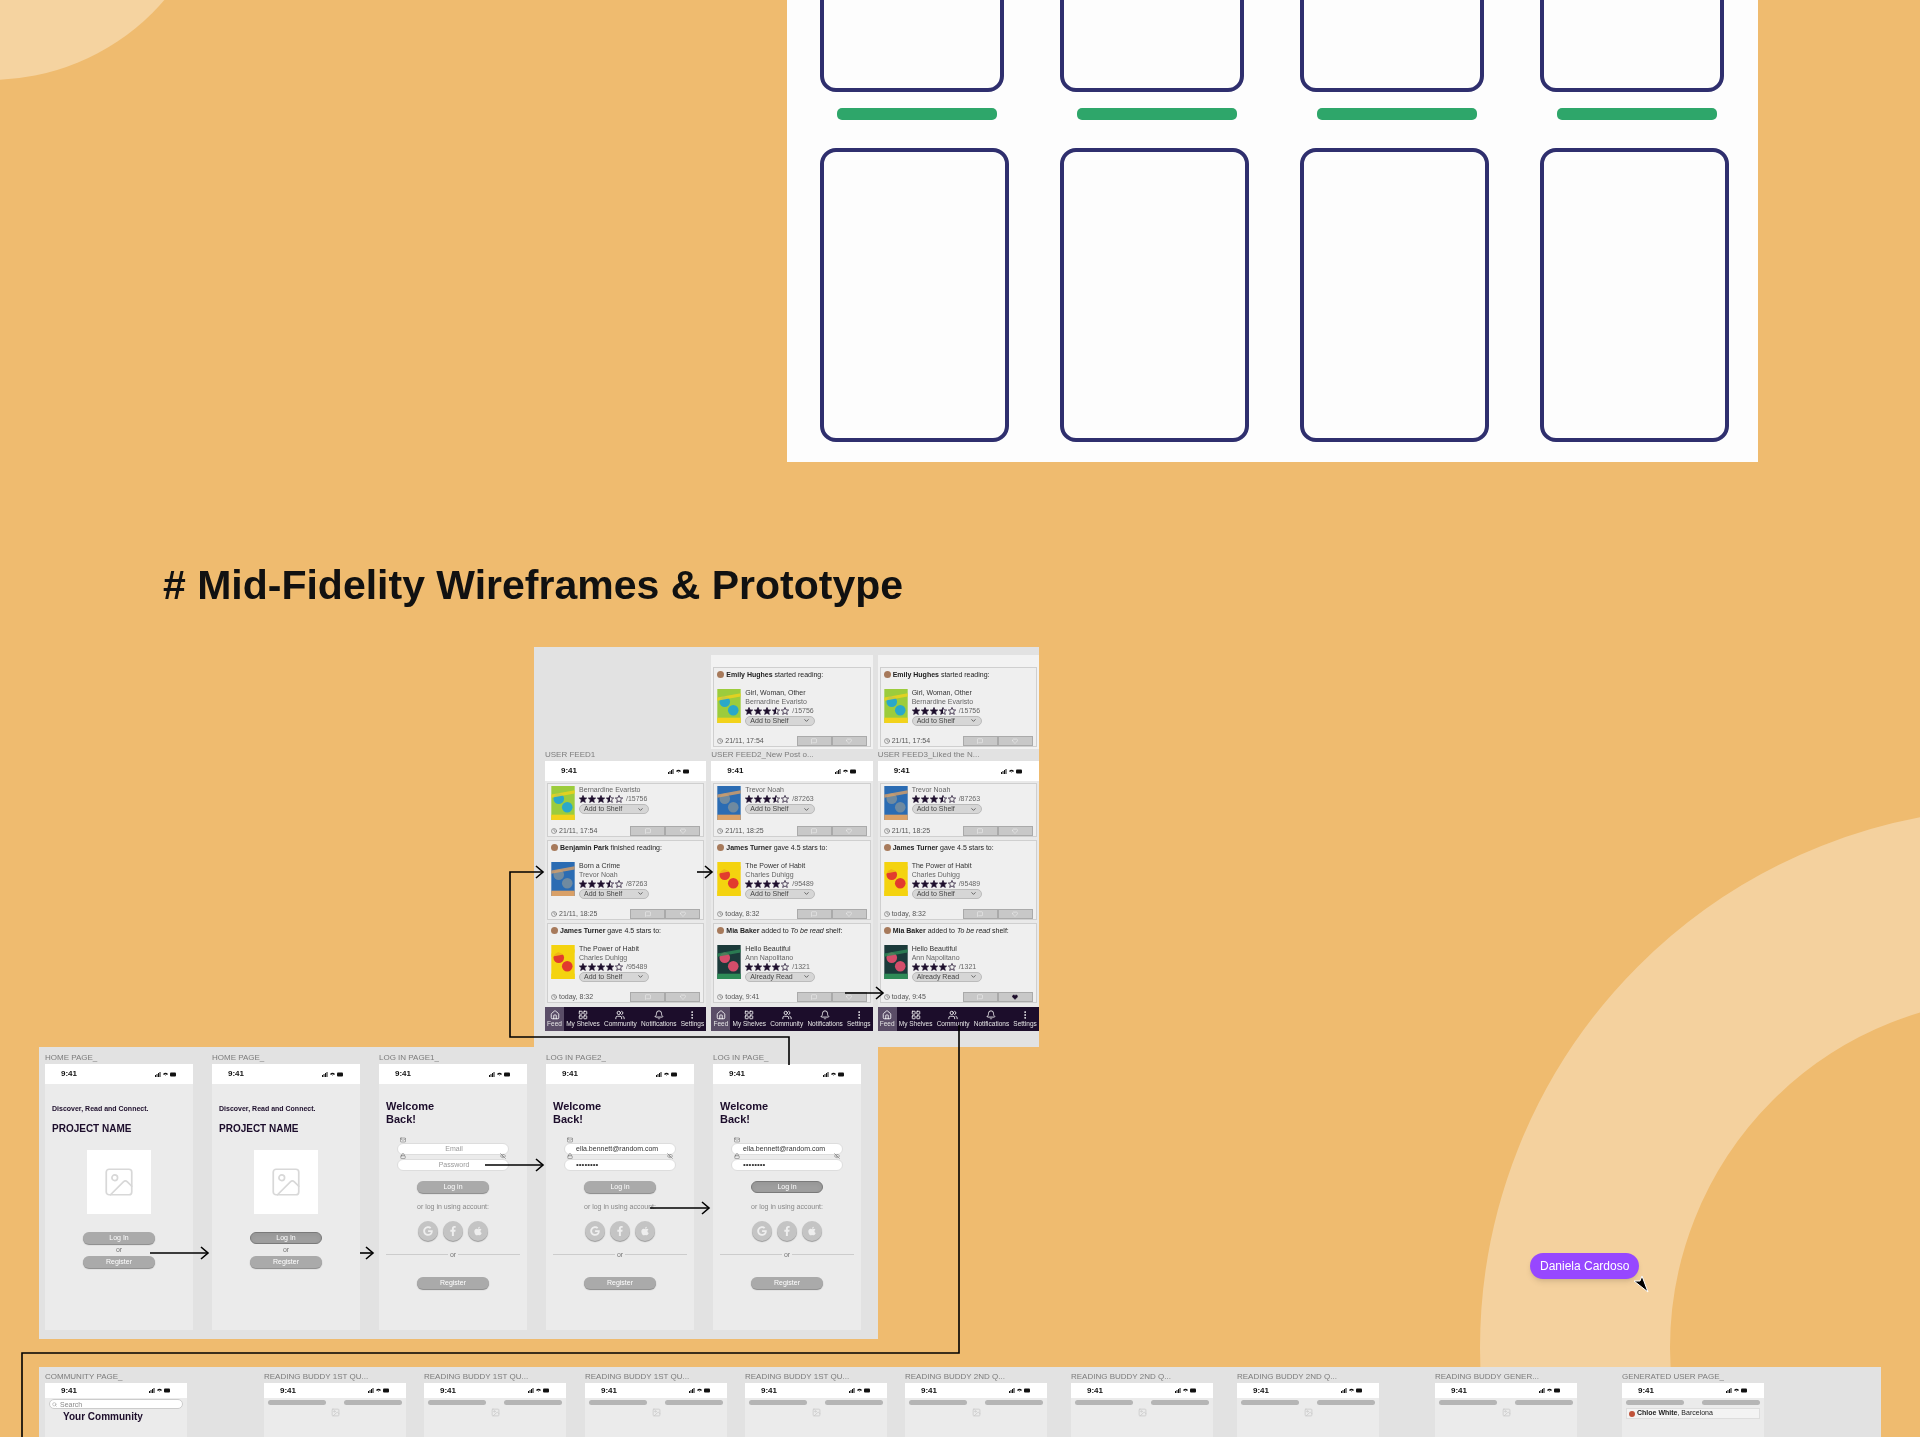  What do you see at coordinates (582, 1015) in the screenshot?
I see `grid-icon` at bounding box center [582, 1015].